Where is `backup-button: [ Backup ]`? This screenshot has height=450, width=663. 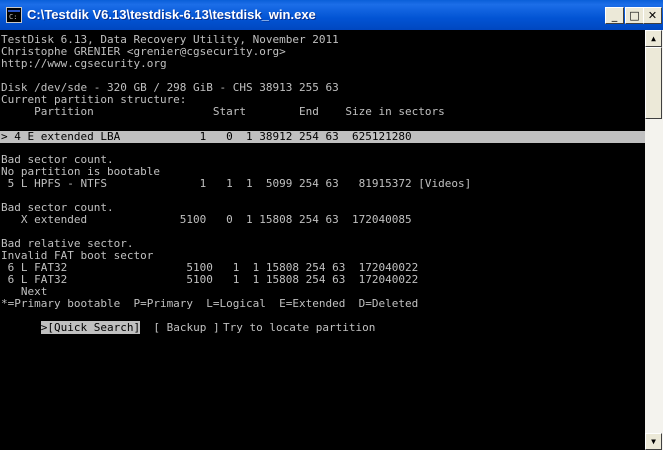 backup-button: [ Backup ] is located at coordinates (186, 327).